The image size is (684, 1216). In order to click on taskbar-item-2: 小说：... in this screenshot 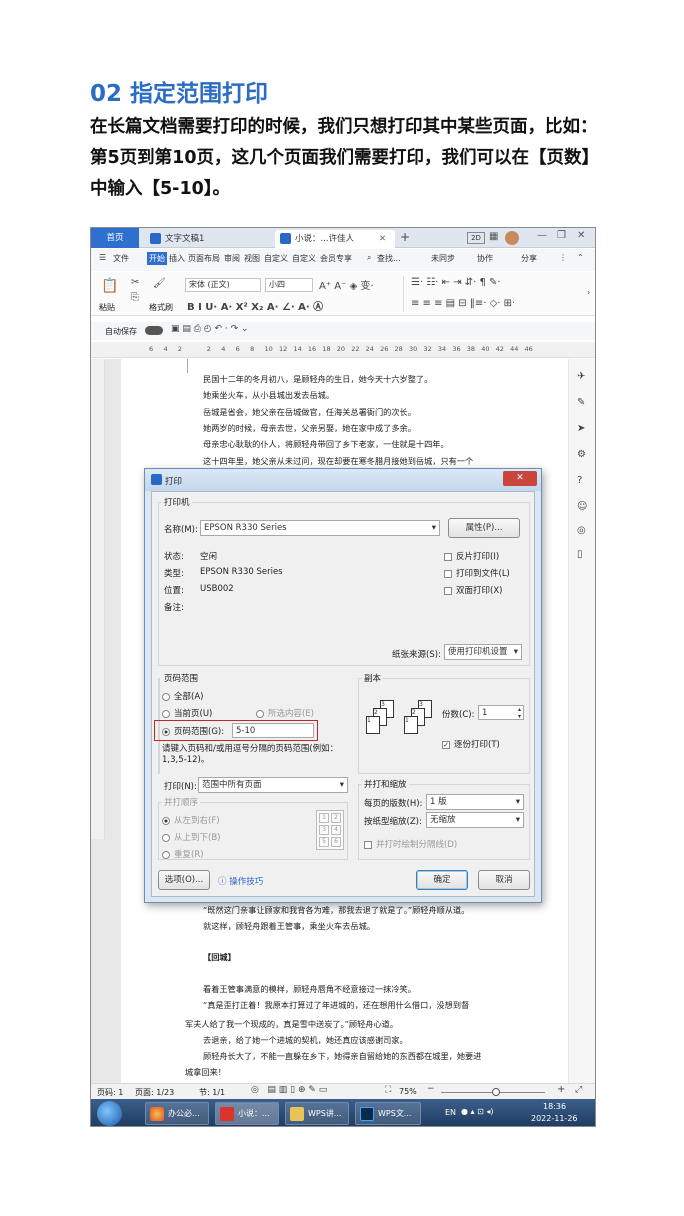, I will do `click(247, 1113)`.